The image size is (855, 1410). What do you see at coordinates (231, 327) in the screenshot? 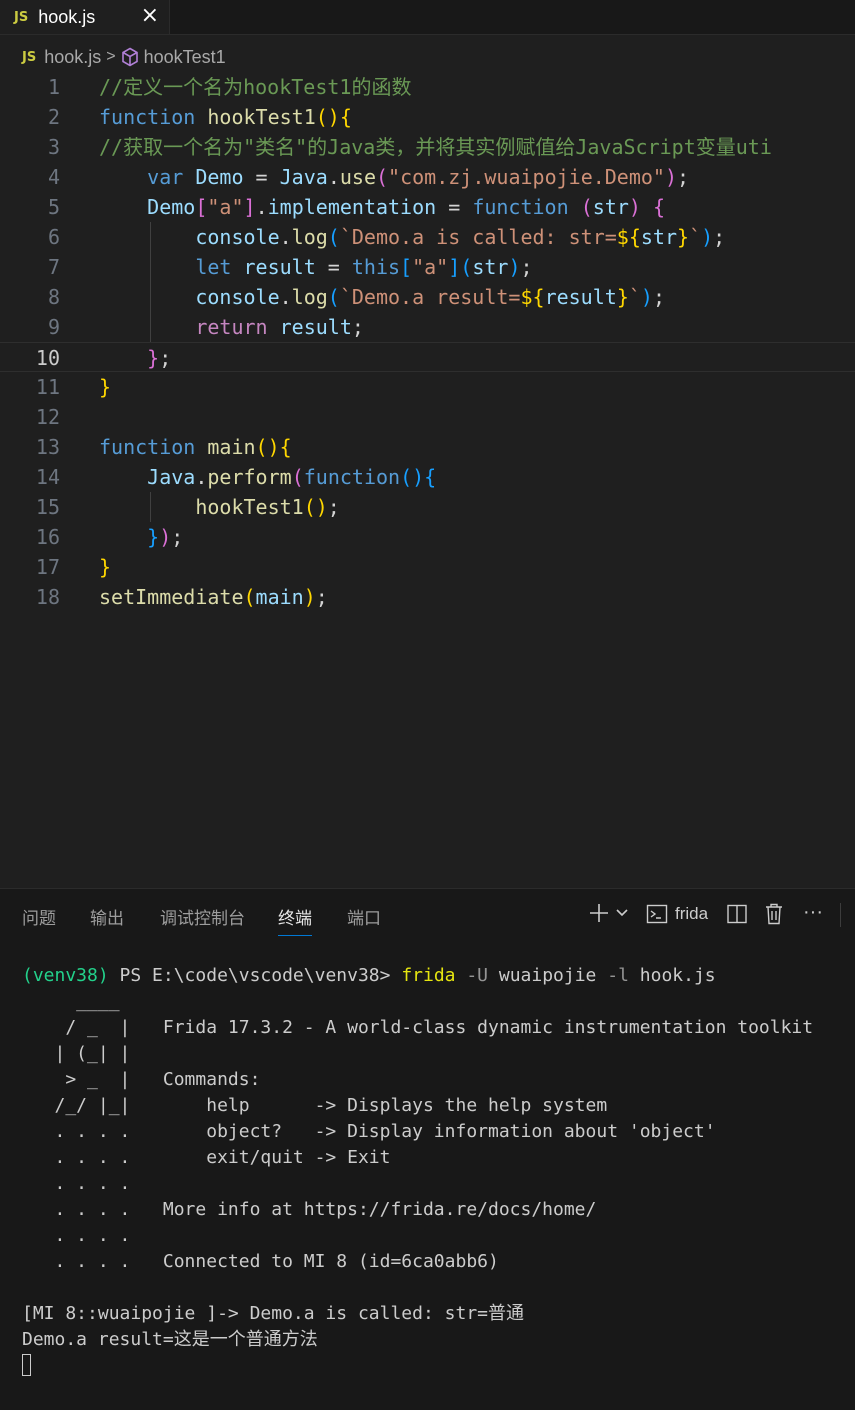
I see `code-text: return result;` at bounding box center [231, 327].